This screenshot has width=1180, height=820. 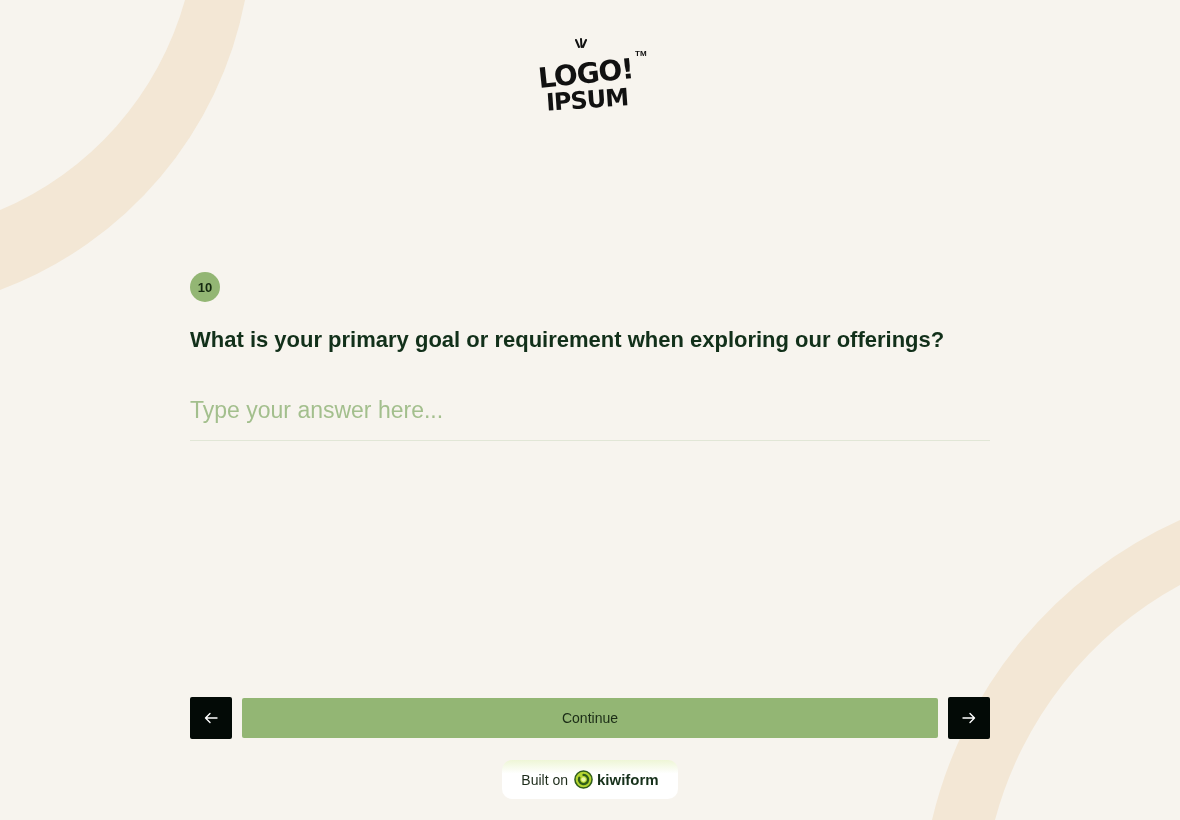 What do you see at coordinates (544, 779) in the screenshot?
I see `built-on-text: Built on` at bounding box center [544, 779].